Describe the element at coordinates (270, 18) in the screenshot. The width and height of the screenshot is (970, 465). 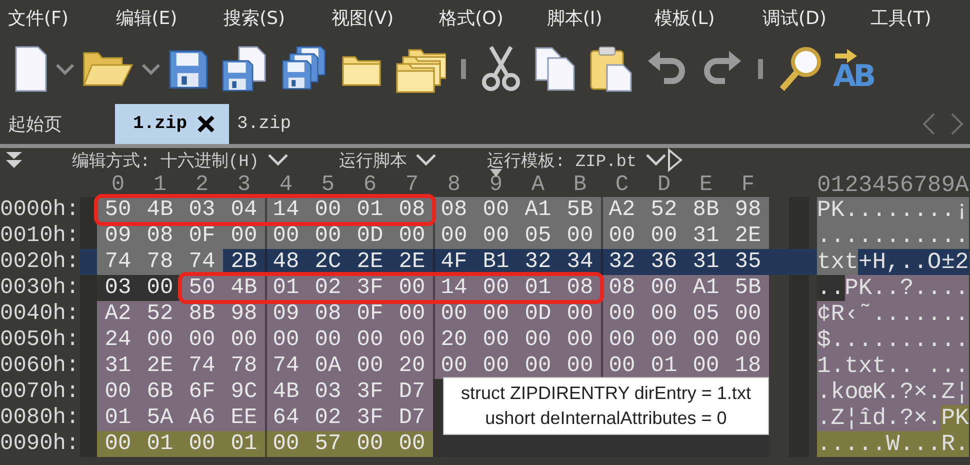
I see `menu-item: 搜索(S)` at that location.